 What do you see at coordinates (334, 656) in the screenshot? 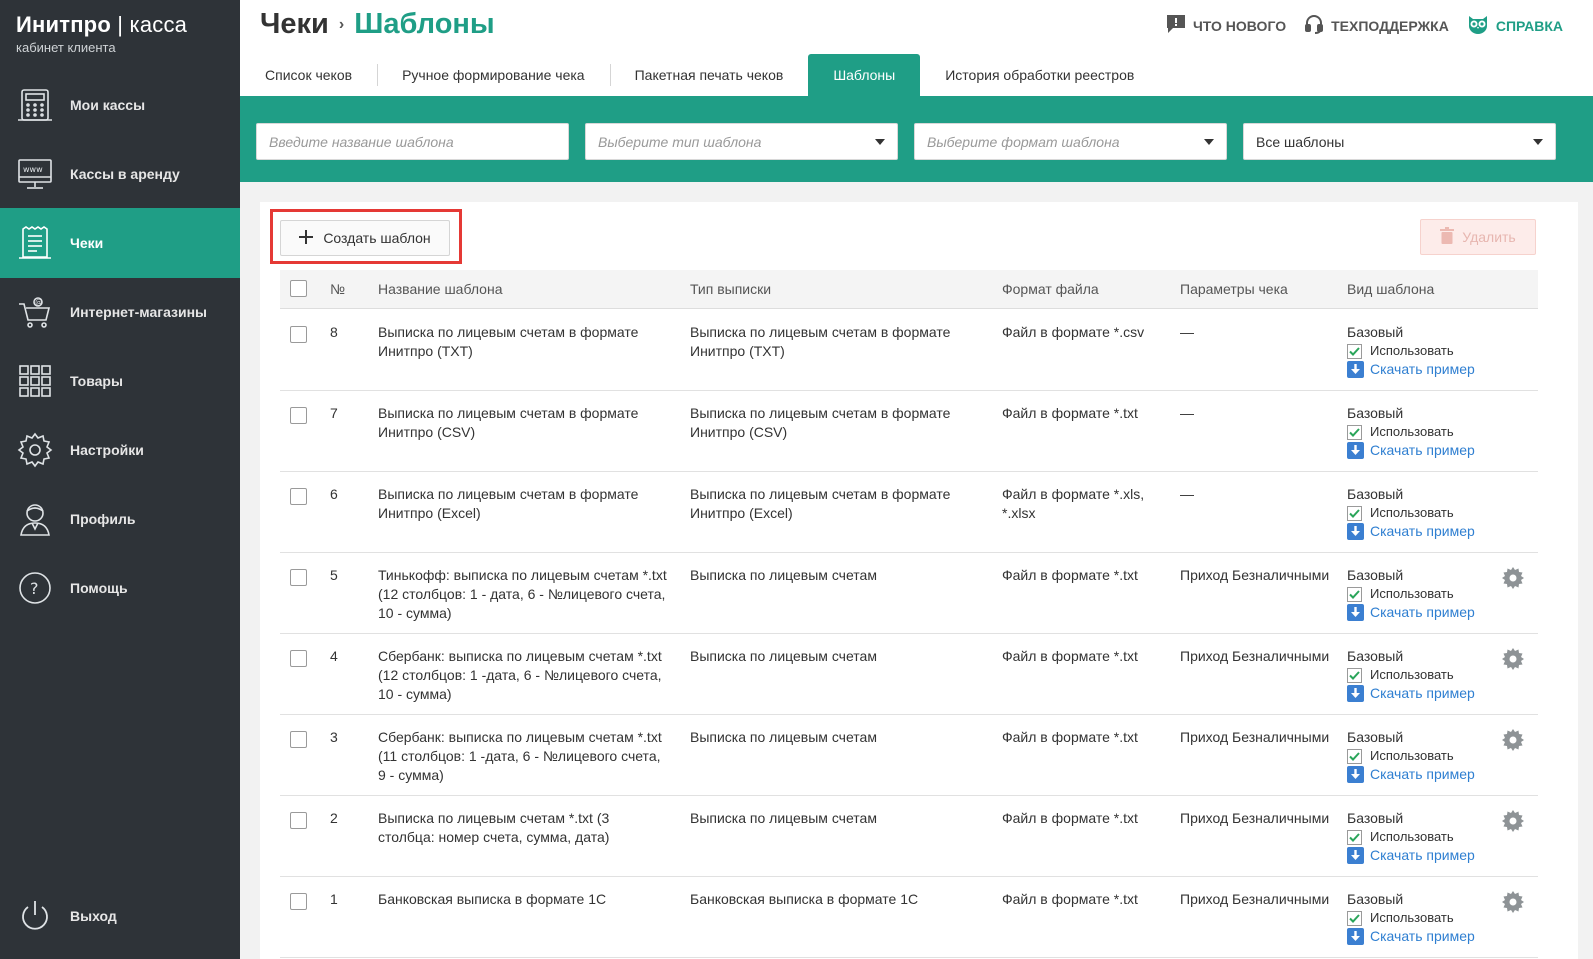
I see `template-number: 4` at bounding box center [334, 656].